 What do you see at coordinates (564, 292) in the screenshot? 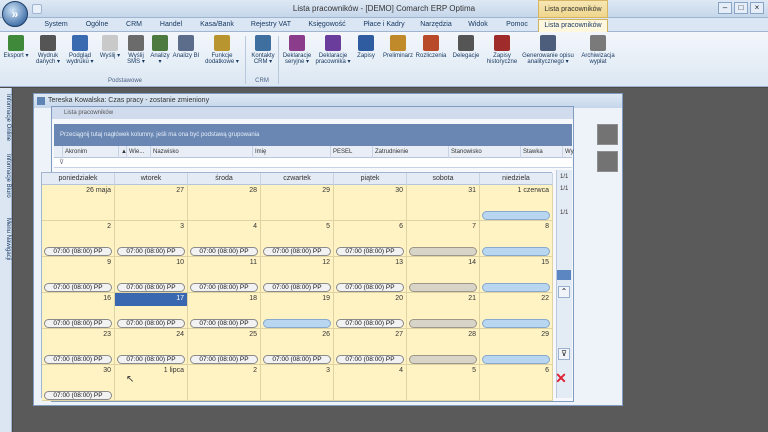
I see `collapse-up-icon: ⌃` at bounding box center [564, 292].